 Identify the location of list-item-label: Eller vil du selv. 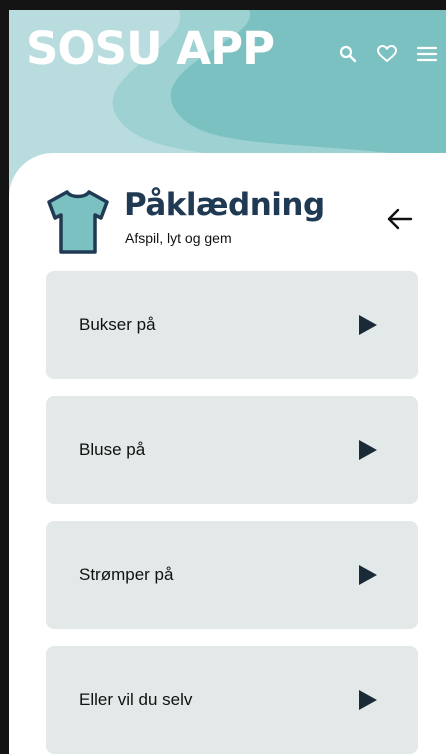
(136, 699).